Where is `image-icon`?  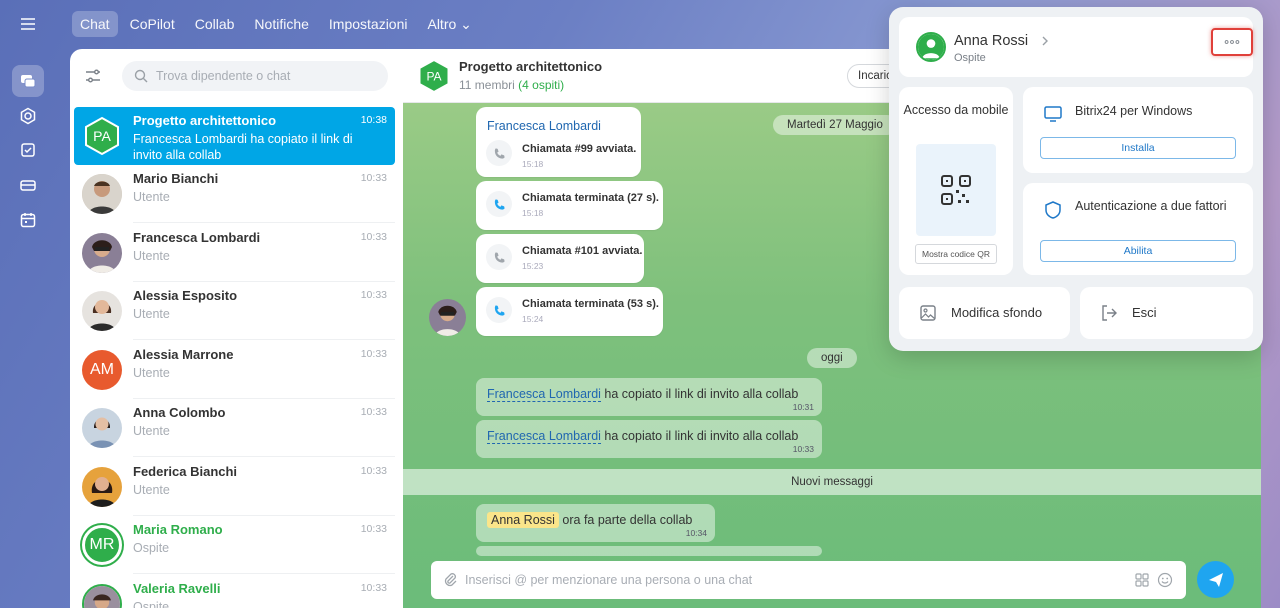
image-icon is located at coordinates (928, 313).